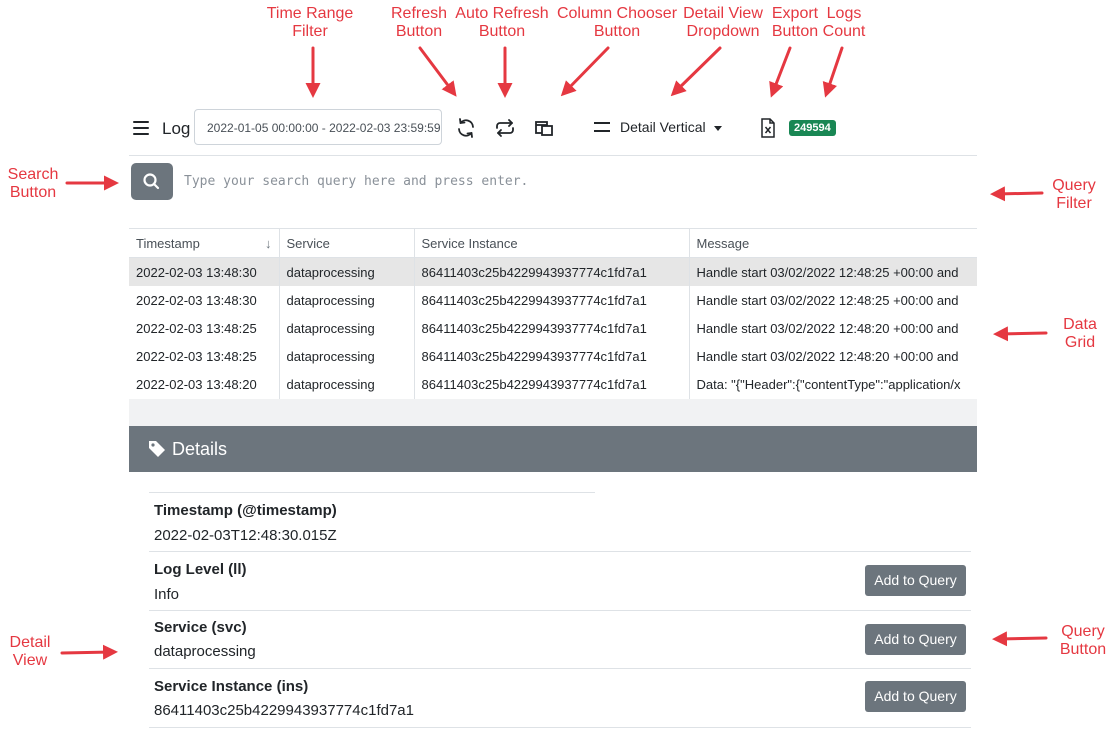  Describe the element at coordinates (204, 384) in the screenshot. I see `cell-timestamp: 2022-02-03 13:48:20` at that location.